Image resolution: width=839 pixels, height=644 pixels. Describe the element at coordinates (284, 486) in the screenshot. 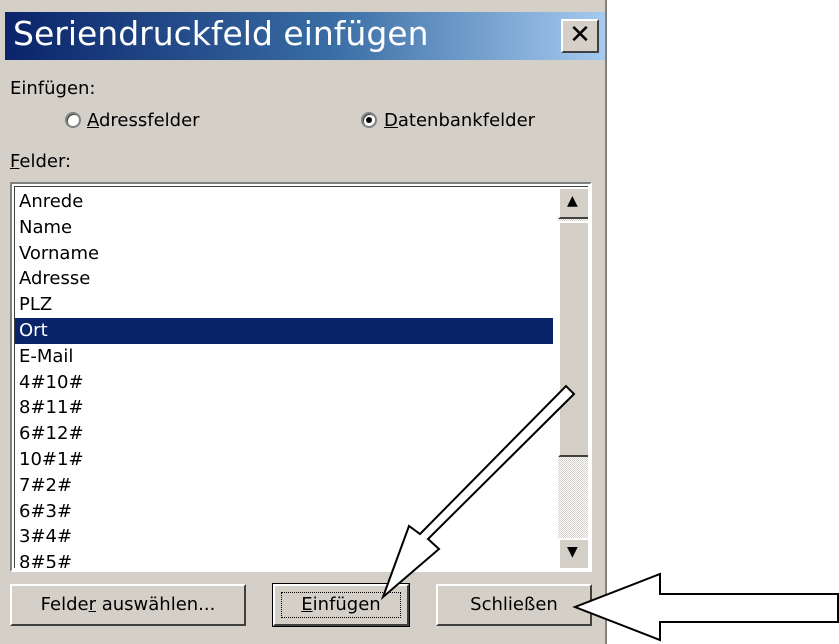

I see `list-item: 7#2#` at that location.